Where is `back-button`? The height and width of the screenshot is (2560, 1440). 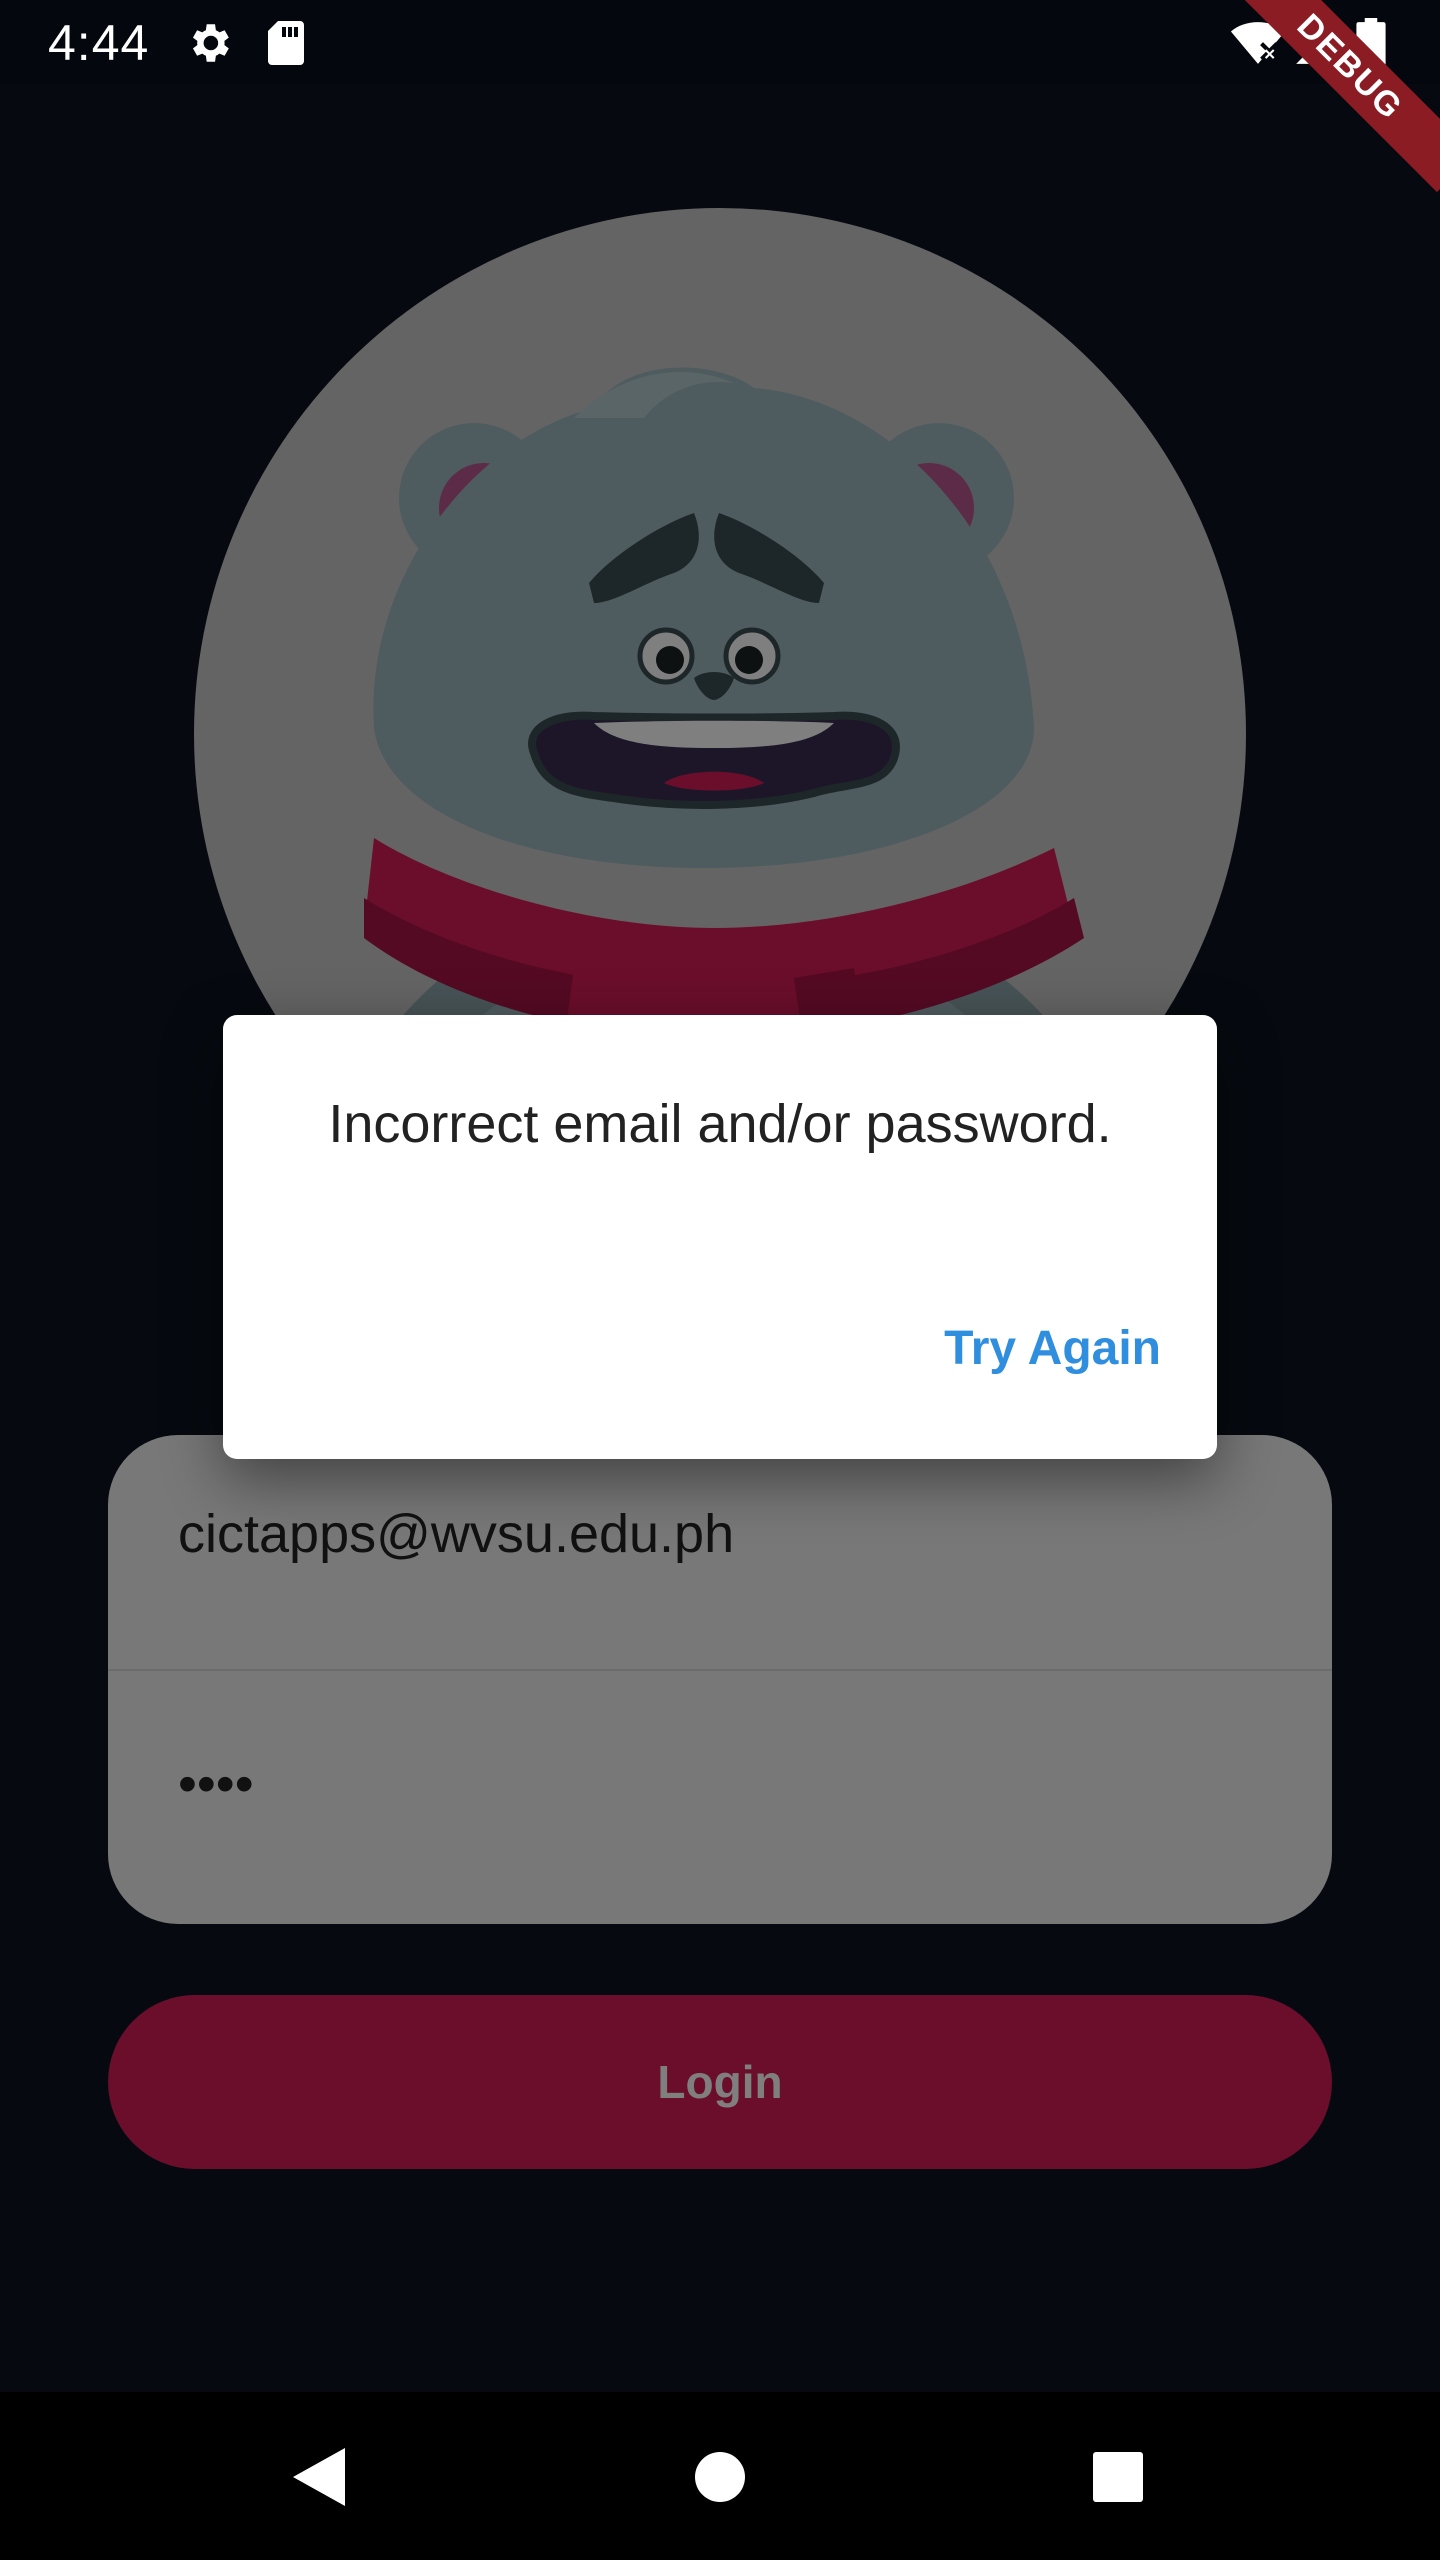
back-button is located at coordinates (319, 2477).